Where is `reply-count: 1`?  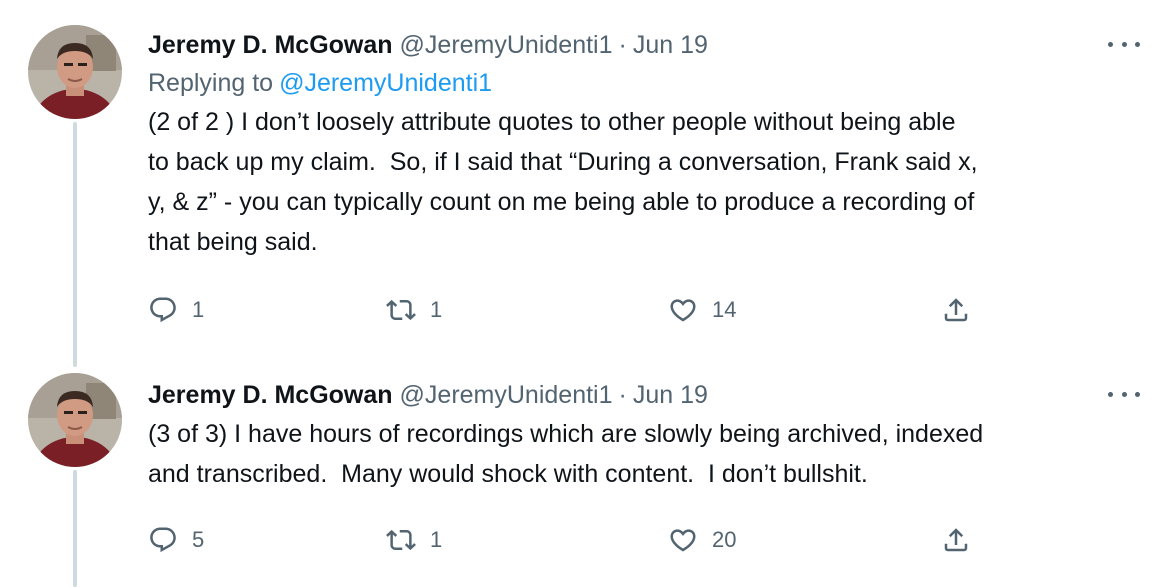 reply-count: 1 is located at coordinates (198, 309).